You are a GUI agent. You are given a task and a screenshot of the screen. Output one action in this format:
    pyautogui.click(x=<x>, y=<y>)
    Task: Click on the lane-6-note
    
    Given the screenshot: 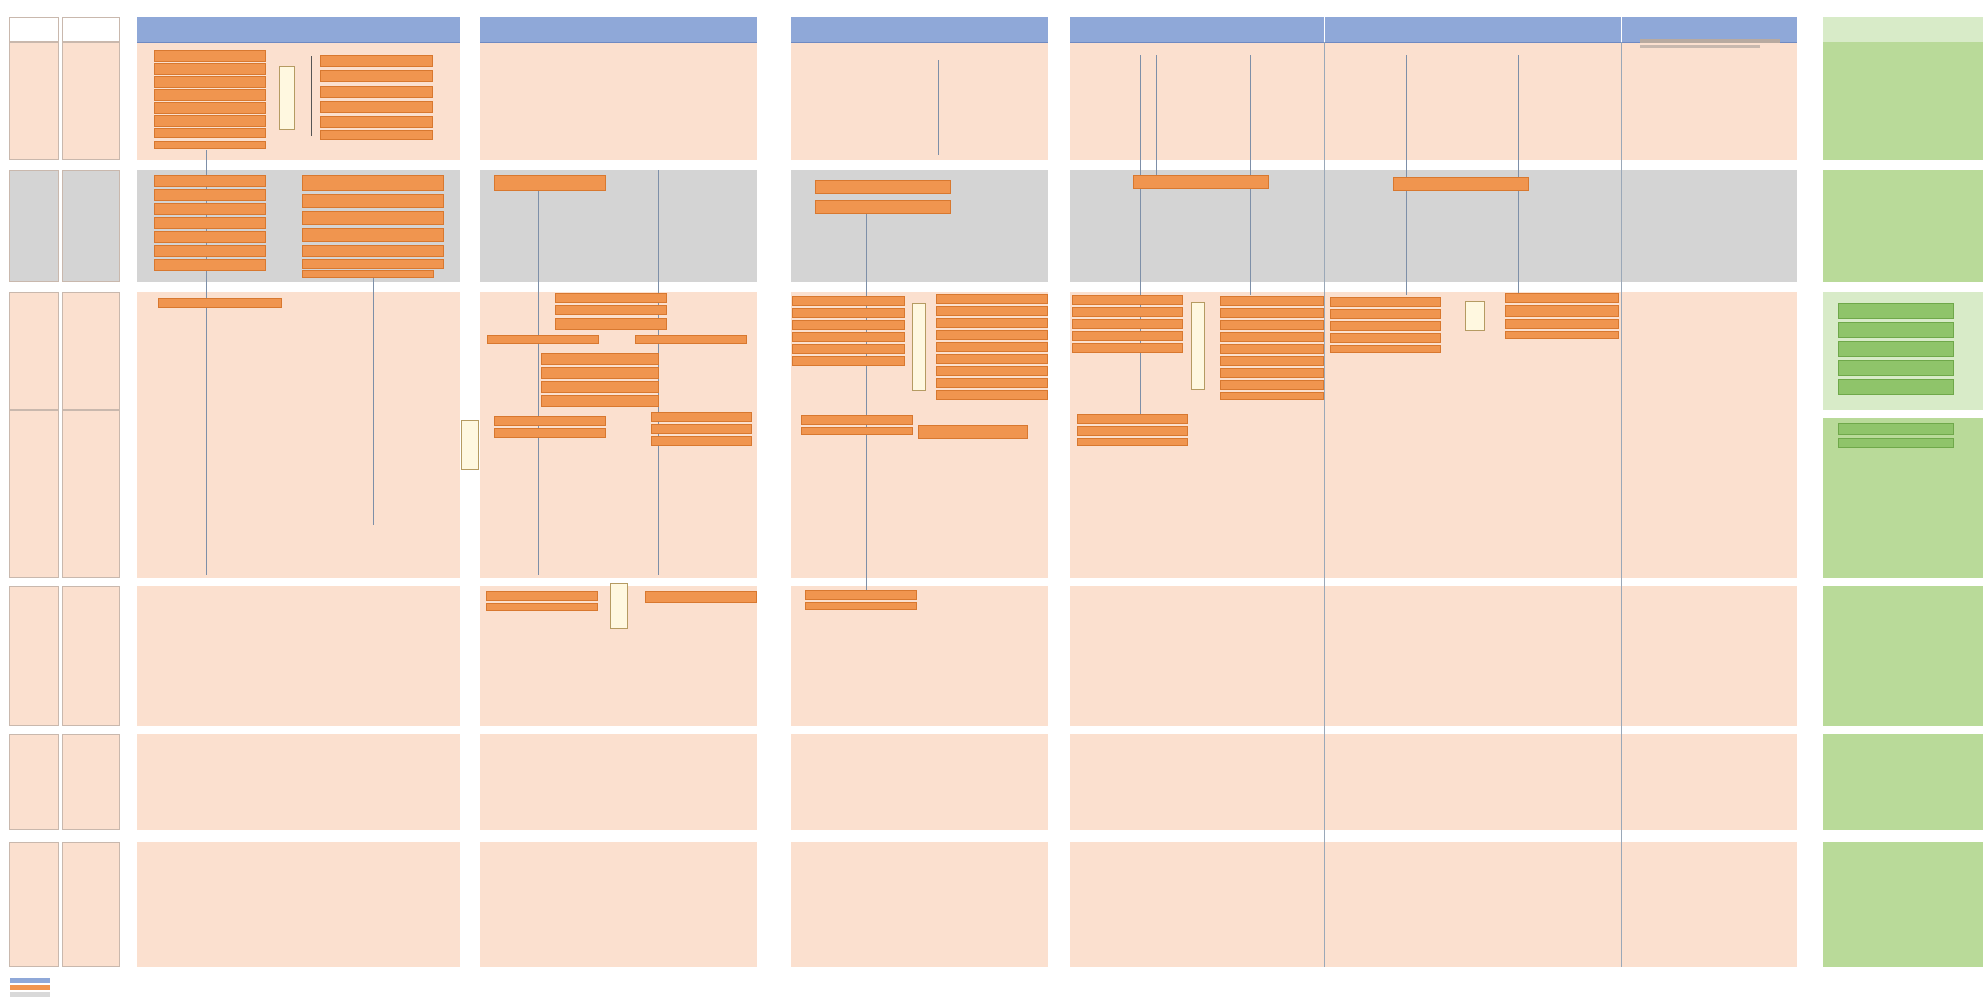 What is the action you would take?
    pyautogui.click(x=1700, y=46)
    